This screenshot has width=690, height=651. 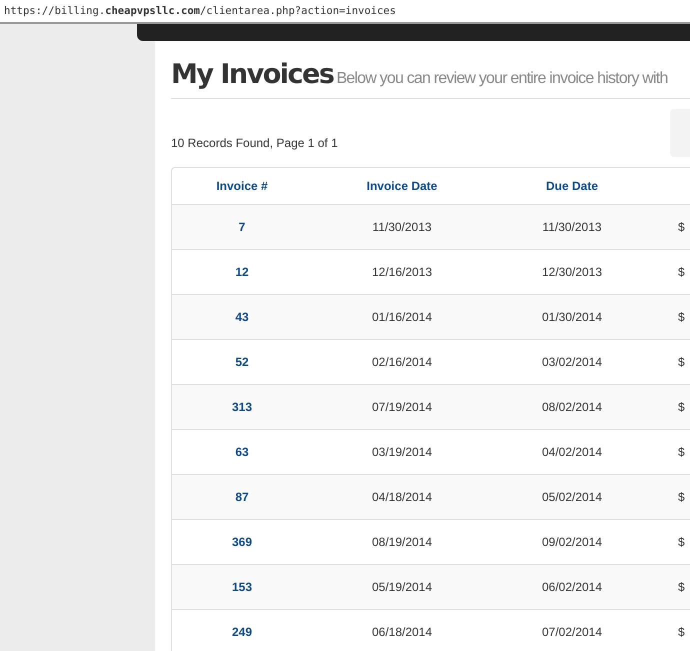 What do you see at coordinates (402, 362) in the screenshot?
I see `table-cell: 02/16/2014` at bounding box center [402, 362].